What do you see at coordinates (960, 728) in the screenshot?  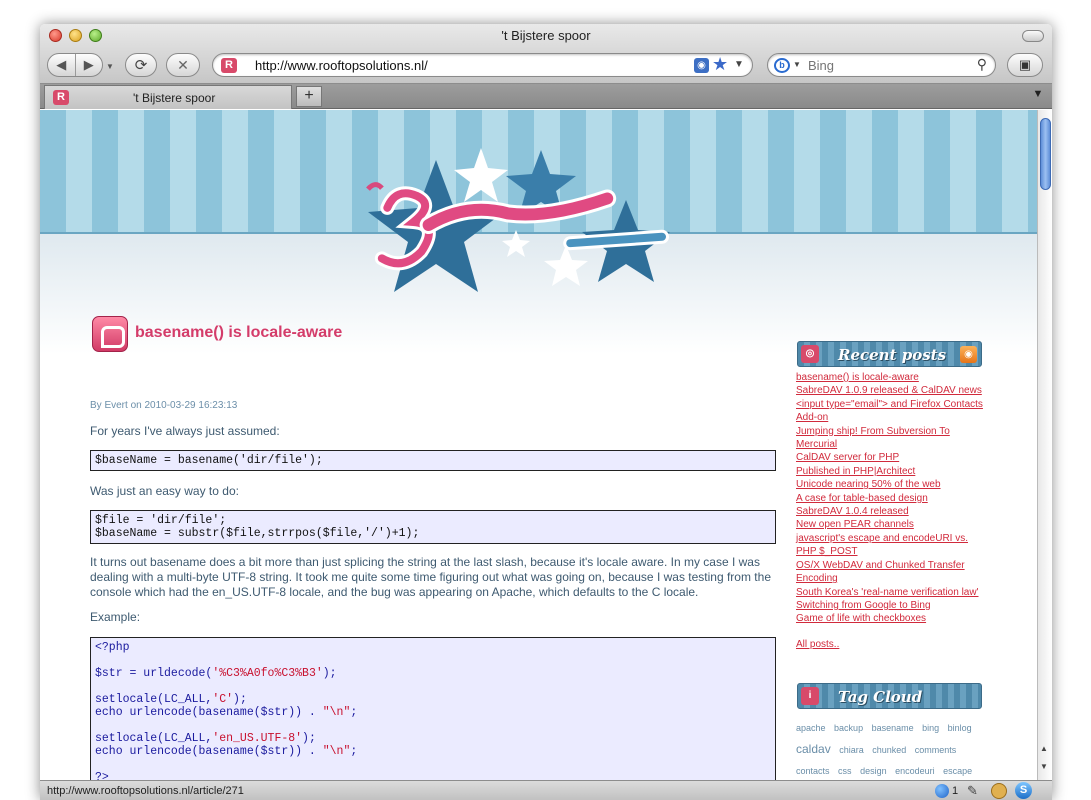 I see `tag-link: binlog` at bounding box center [960, 728].